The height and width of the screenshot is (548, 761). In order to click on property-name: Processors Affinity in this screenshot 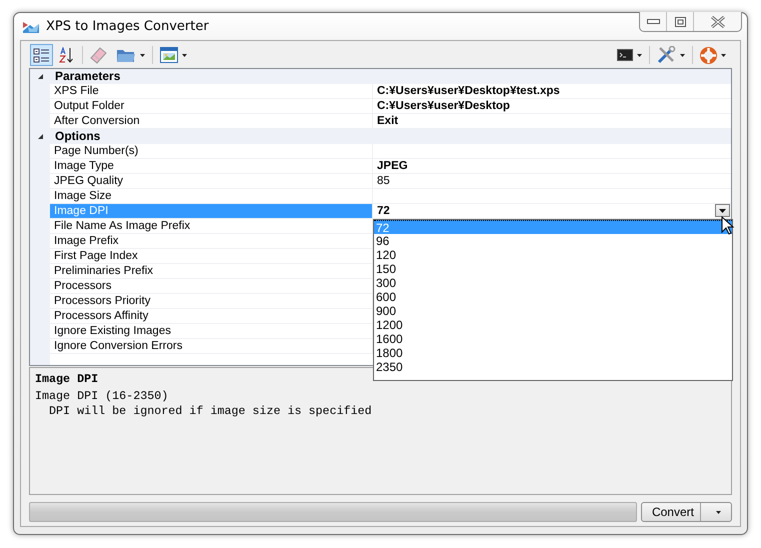, I will do `click(211, 316)`.